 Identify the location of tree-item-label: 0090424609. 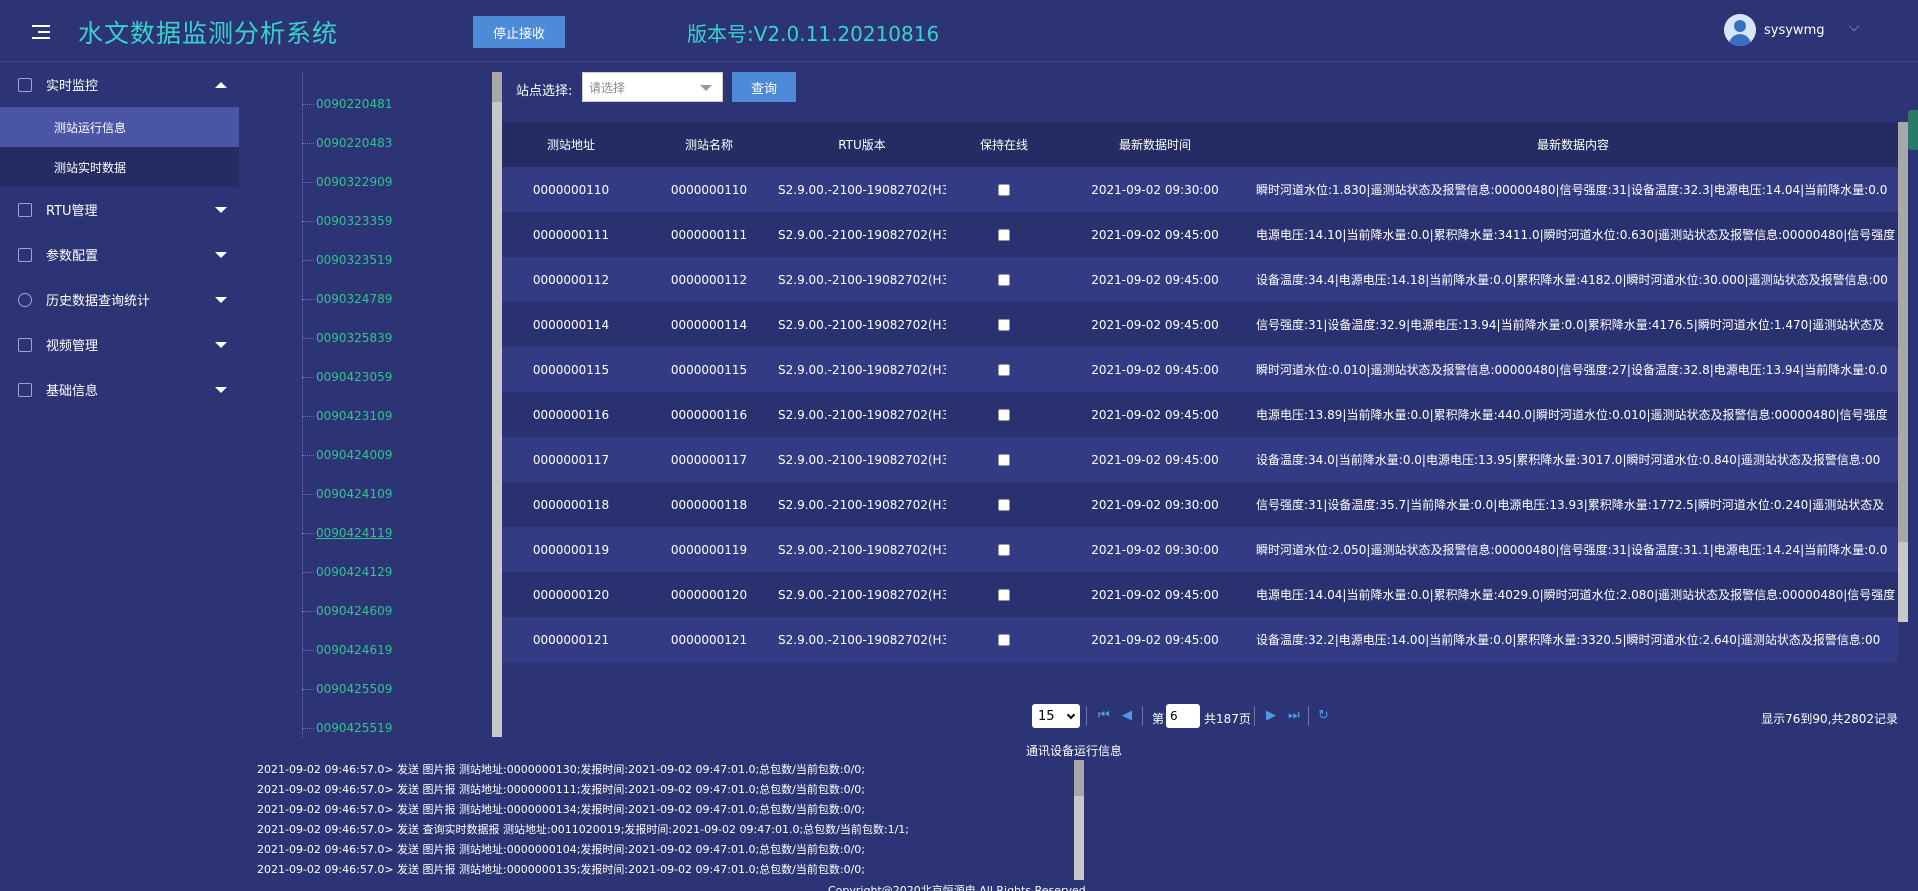
(354, 611).